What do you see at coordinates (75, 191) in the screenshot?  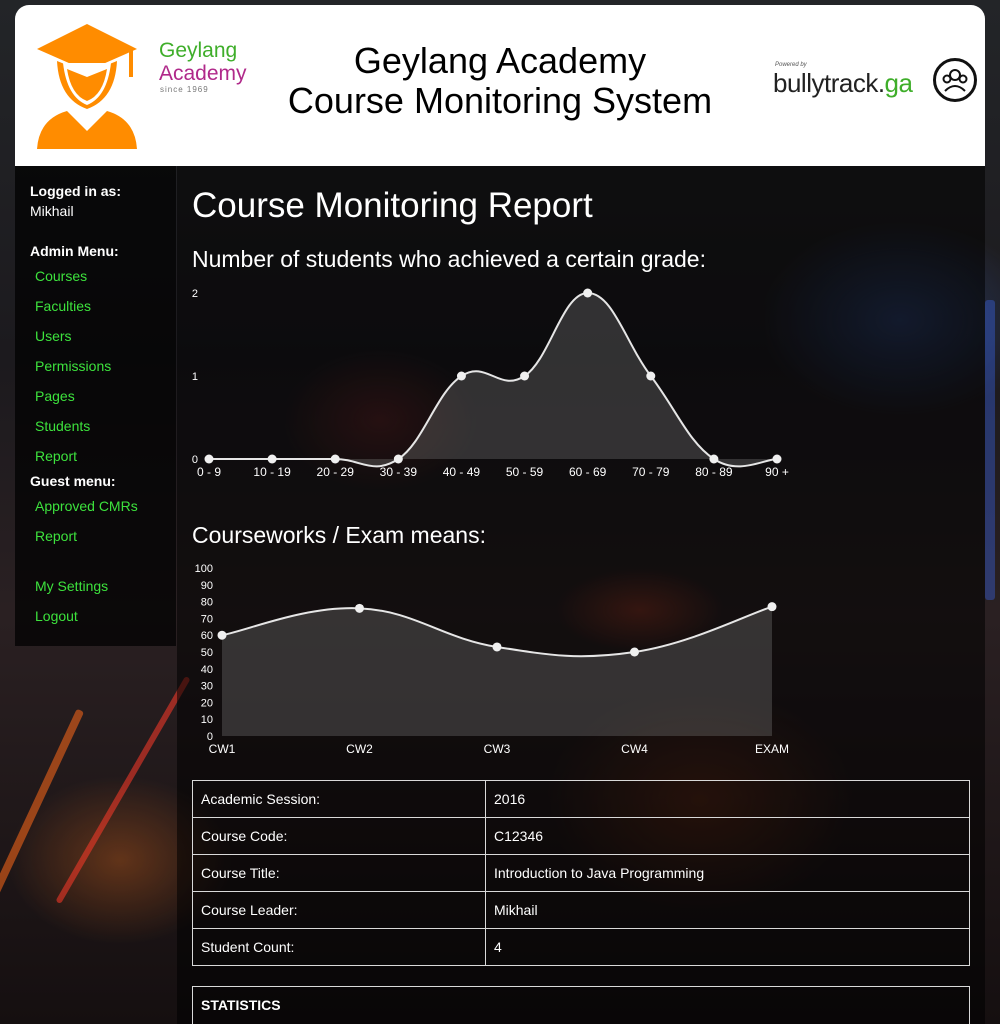 I see `logged-in-label: Logged in as:` at bounding box center [75, 191].